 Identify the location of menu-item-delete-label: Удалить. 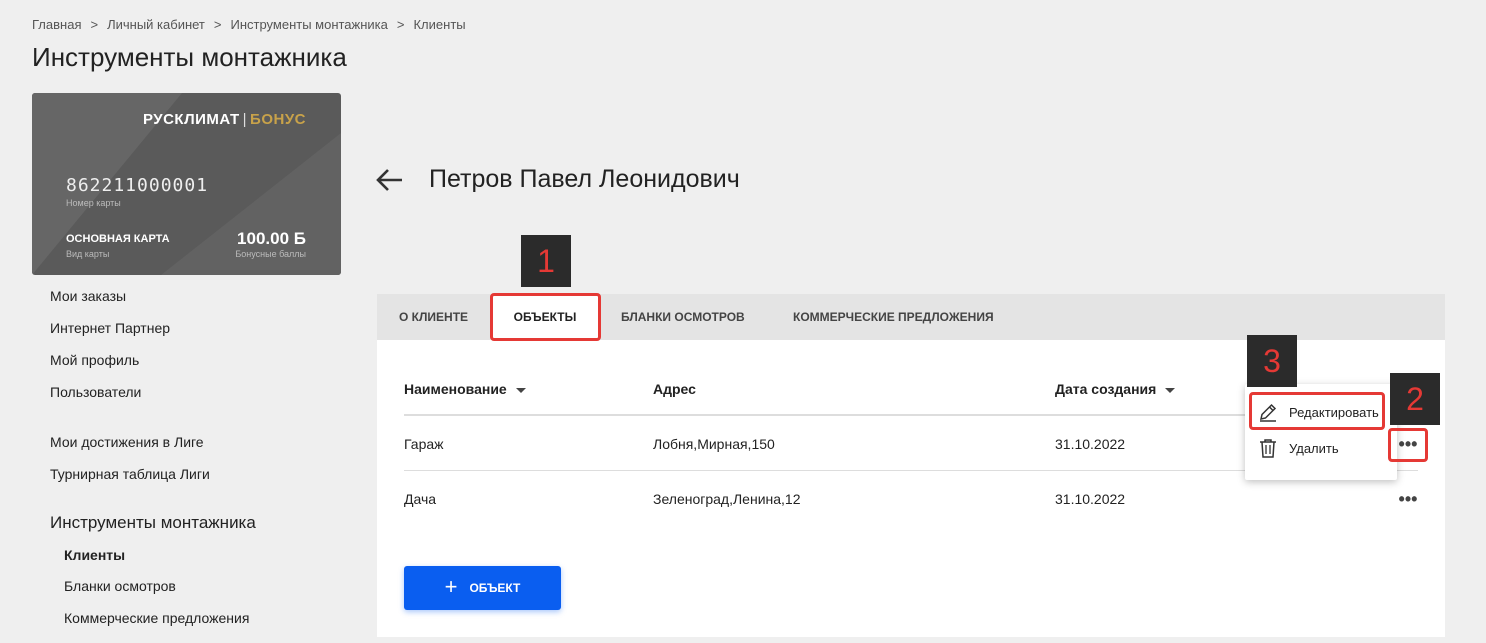
(1314, 448).